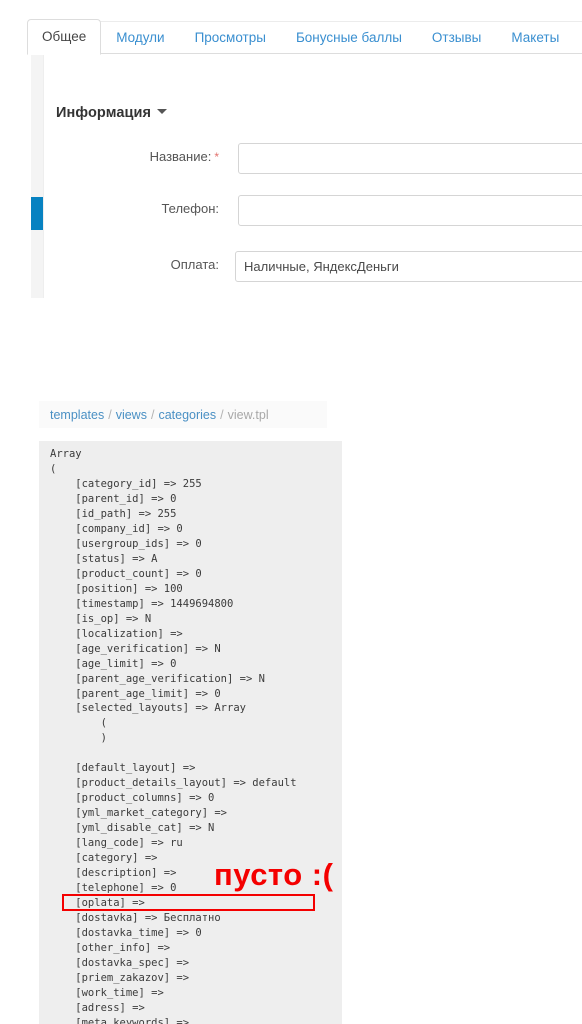 The width and height of the screenshot is (582, 1024). I want to click on tab-makety: Макеты, so click(535, 37).